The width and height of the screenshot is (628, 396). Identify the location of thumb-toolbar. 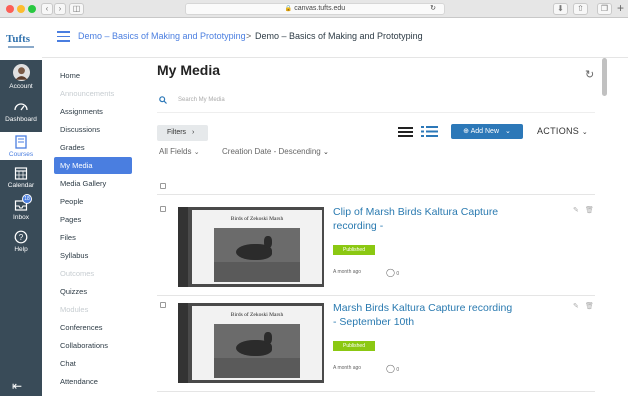
(183, 247).